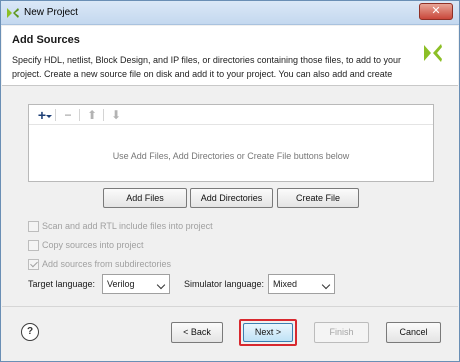 Image resolution: width=460 pixels, height=362 pixels. Describe the element at coordinates (224, 284) in the screenshot. I see `simulator-language-label: Simulator language:` at that location.